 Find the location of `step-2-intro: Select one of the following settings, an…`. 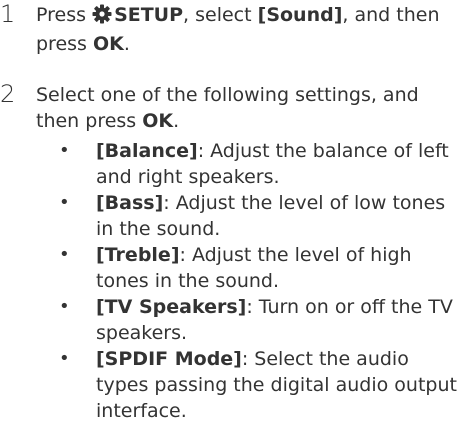

step-2-intro: Select one of the following settings, an… is located at coordinates (227, 108).